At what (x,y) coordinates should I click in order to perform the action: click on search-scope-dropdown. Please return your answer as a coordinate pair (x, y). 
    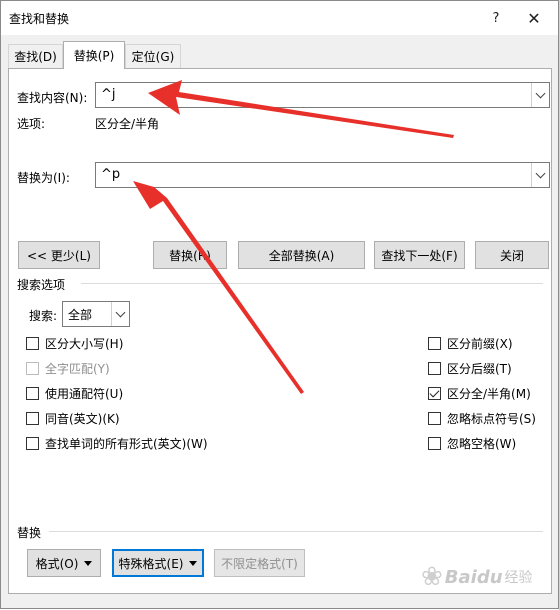
    Looking at the image, I should click on (120, 314).